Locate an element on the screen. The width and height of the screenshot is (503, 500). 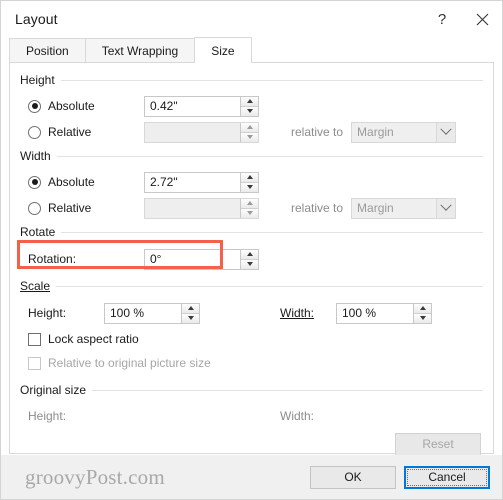
height-relative-input is located at coordinates (201, 132).